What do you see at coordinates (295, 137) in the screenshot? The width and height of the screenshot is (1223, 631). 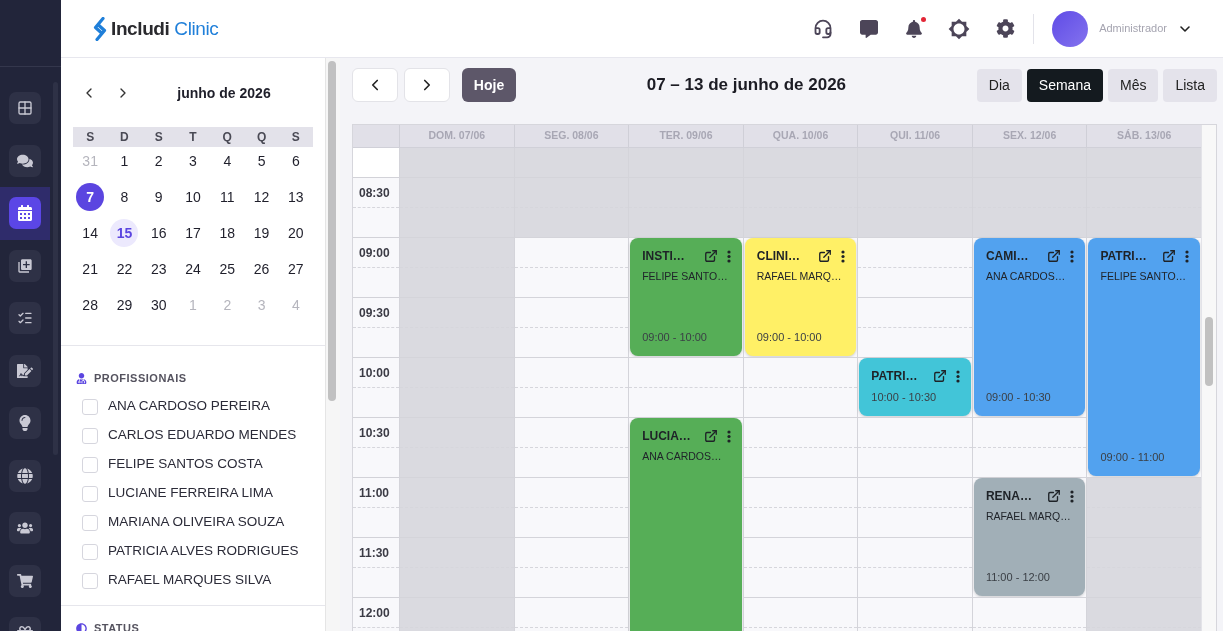 I see `weekday-label: S` at bounding box center [295, 137].